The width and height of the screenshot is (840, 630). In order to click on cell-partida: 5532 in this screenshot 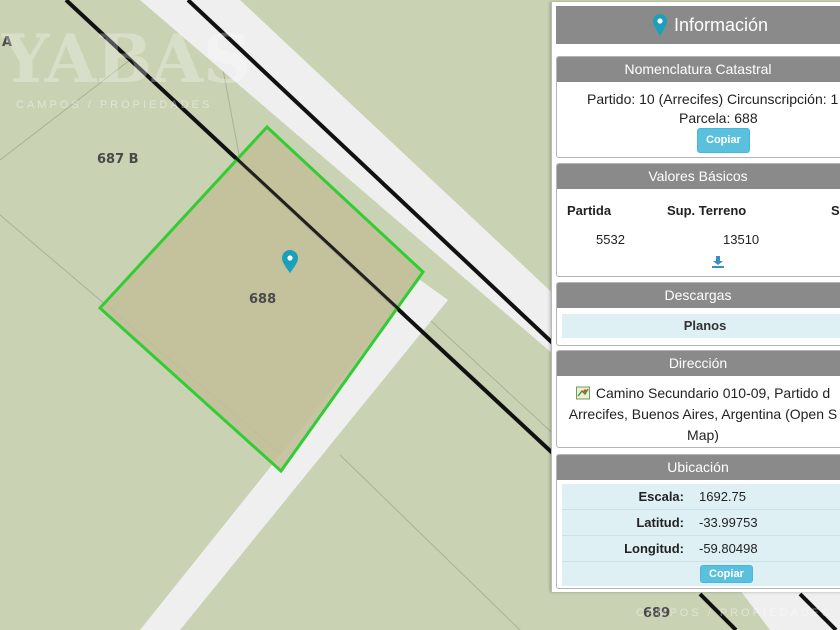, I will do `click(610, 239)`.